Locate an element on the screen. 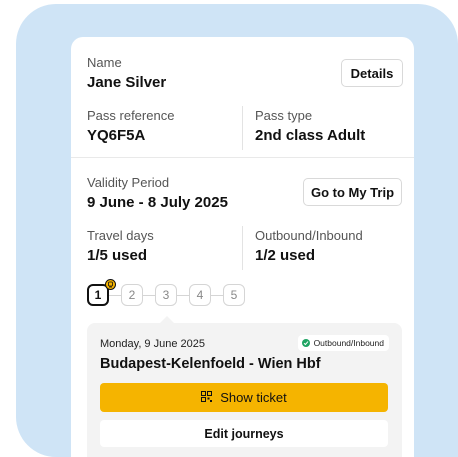 The width and height of the screenshot is (458, 457). show-ticket-button: Show ticket is located at coordinates (244, 397).